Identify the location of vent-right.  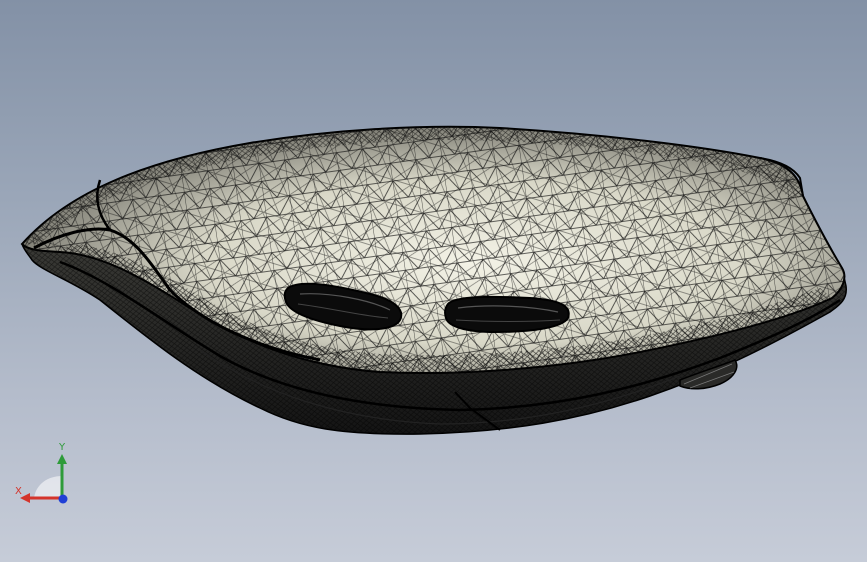
(506, 314).